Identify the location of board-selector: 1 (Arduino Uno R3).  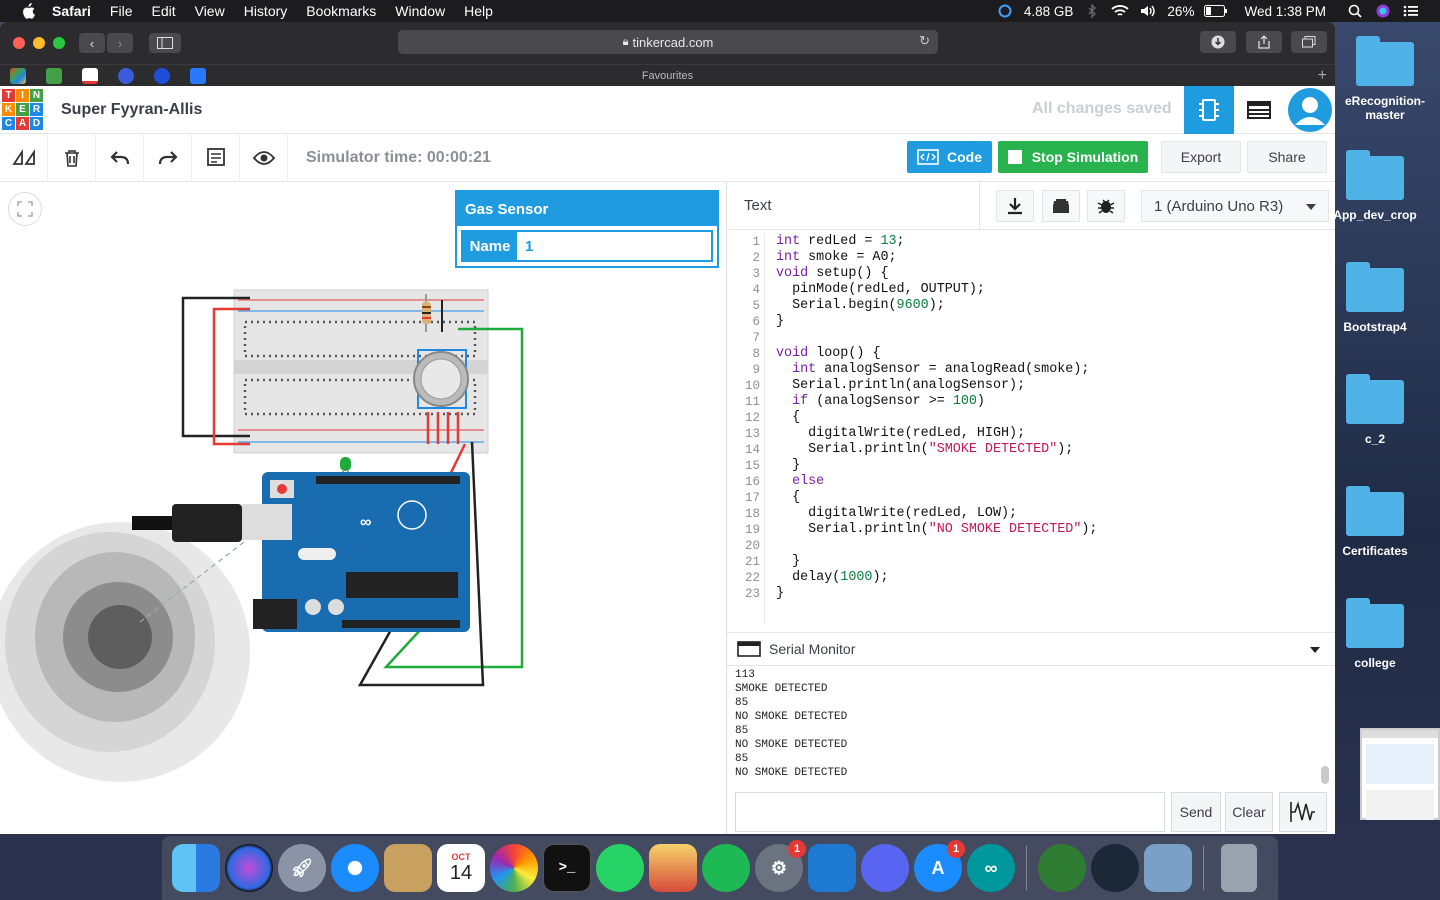
(1235, 206).